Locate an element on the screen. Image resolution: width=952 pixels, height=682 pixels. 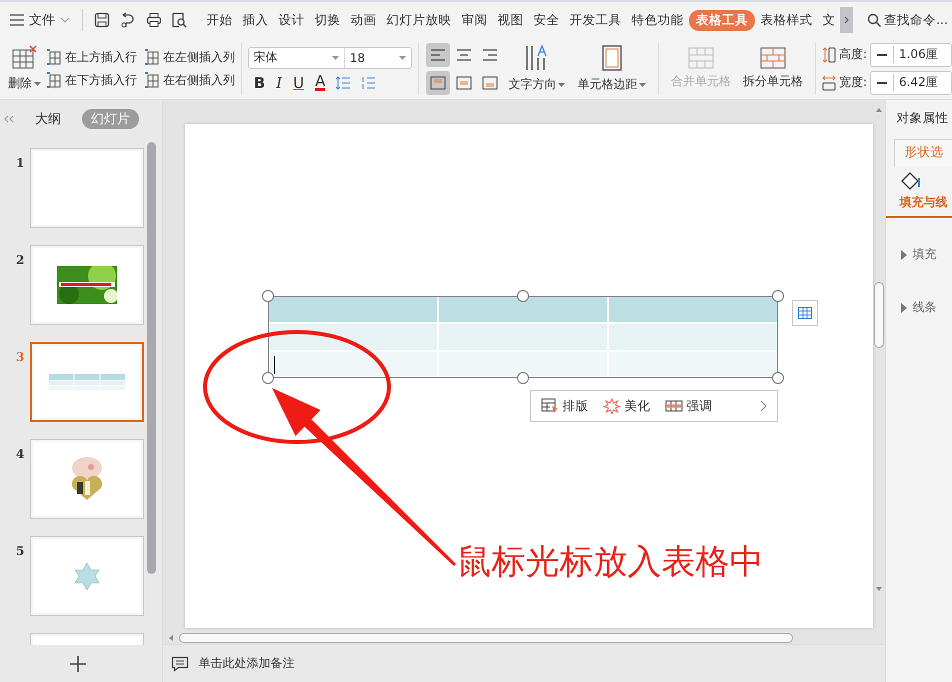
menu-tab: 插入 is located at coordinates (256, 20).